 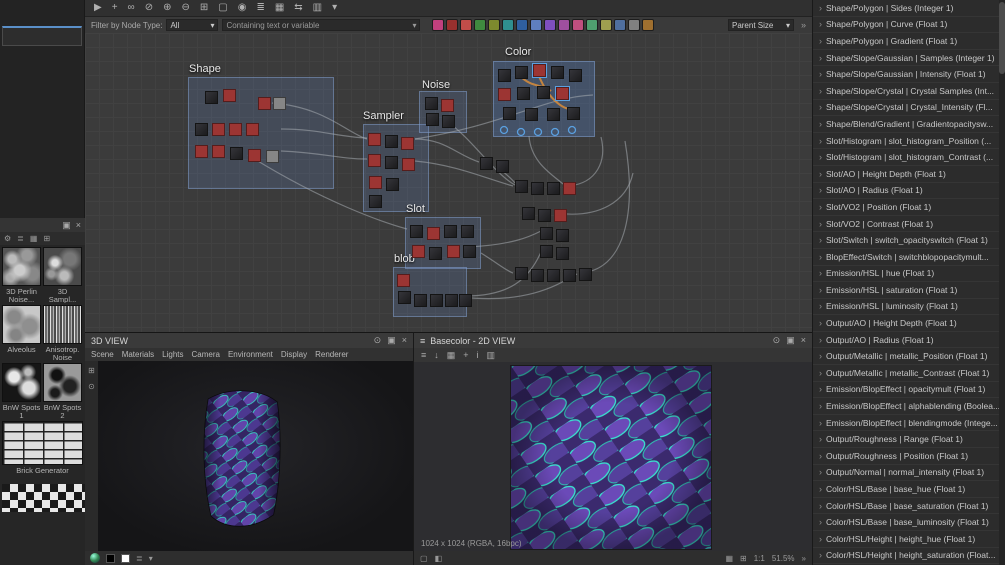 What do you see at coordinates (424, 558) in the screenshot?
I see `channels-icon: ▢` at bounding box center [424, 558].